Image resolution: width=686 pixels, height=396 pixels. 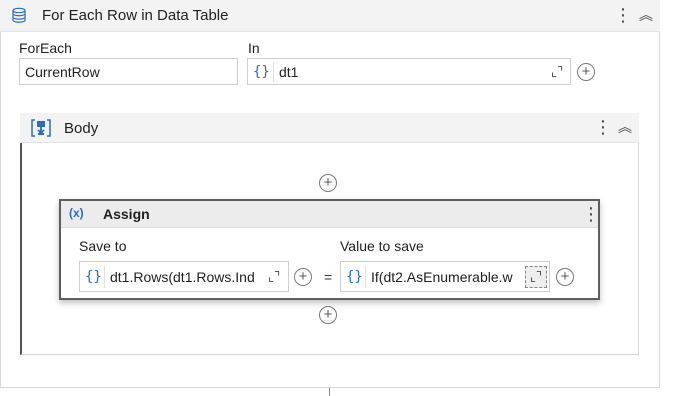 I want to click on in-label: In, so click(x=254, y=48).